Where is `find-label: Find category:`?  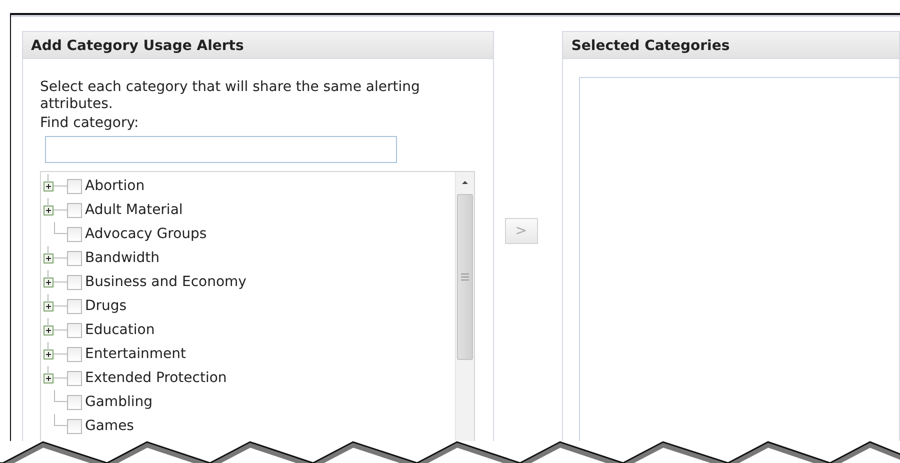
find-label: Find category: is located at coordinates (90, 123).